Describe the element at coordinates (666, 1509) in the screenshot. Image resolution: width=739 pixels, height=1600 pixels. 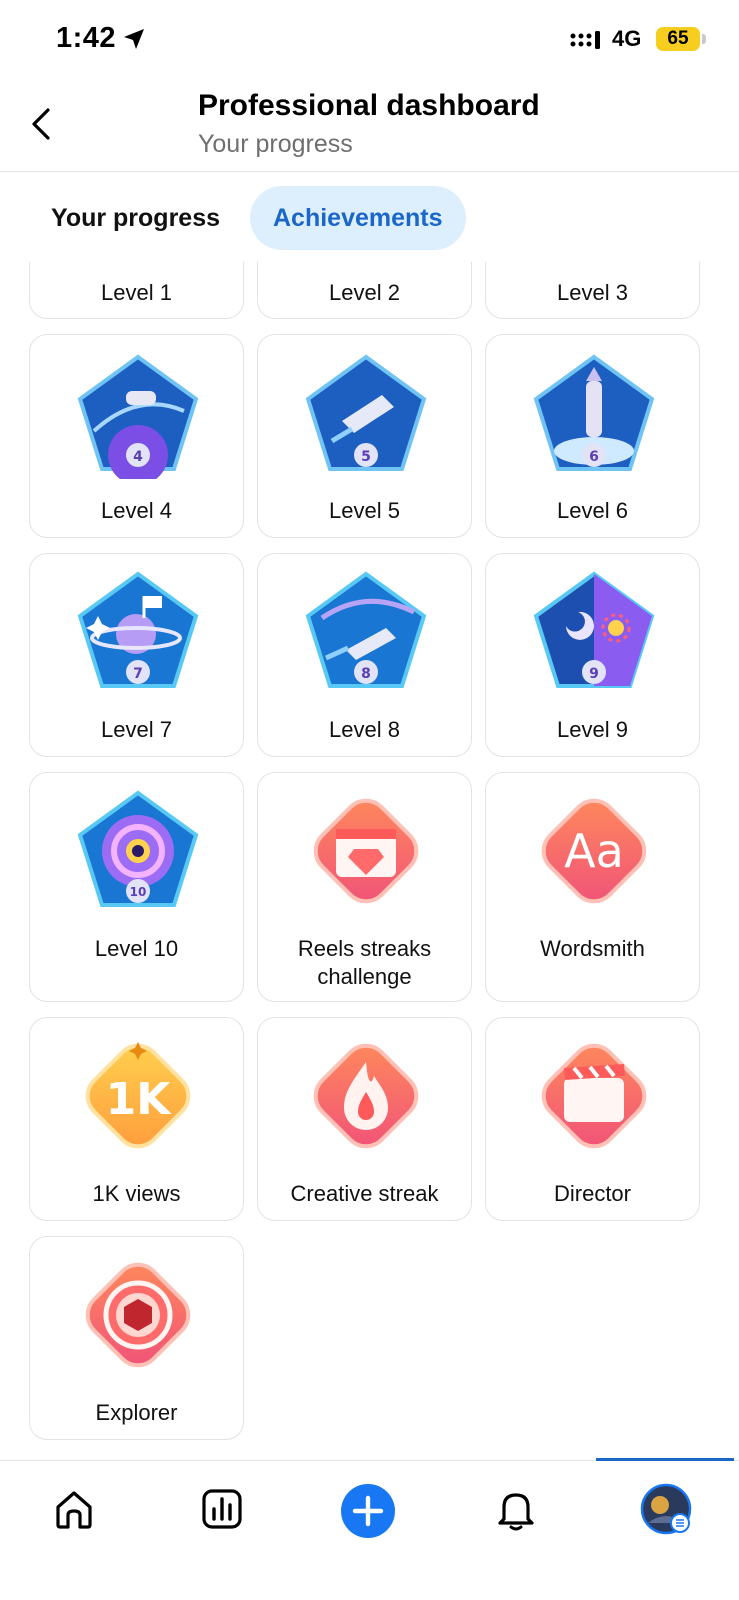
I see `avatar` at that location.